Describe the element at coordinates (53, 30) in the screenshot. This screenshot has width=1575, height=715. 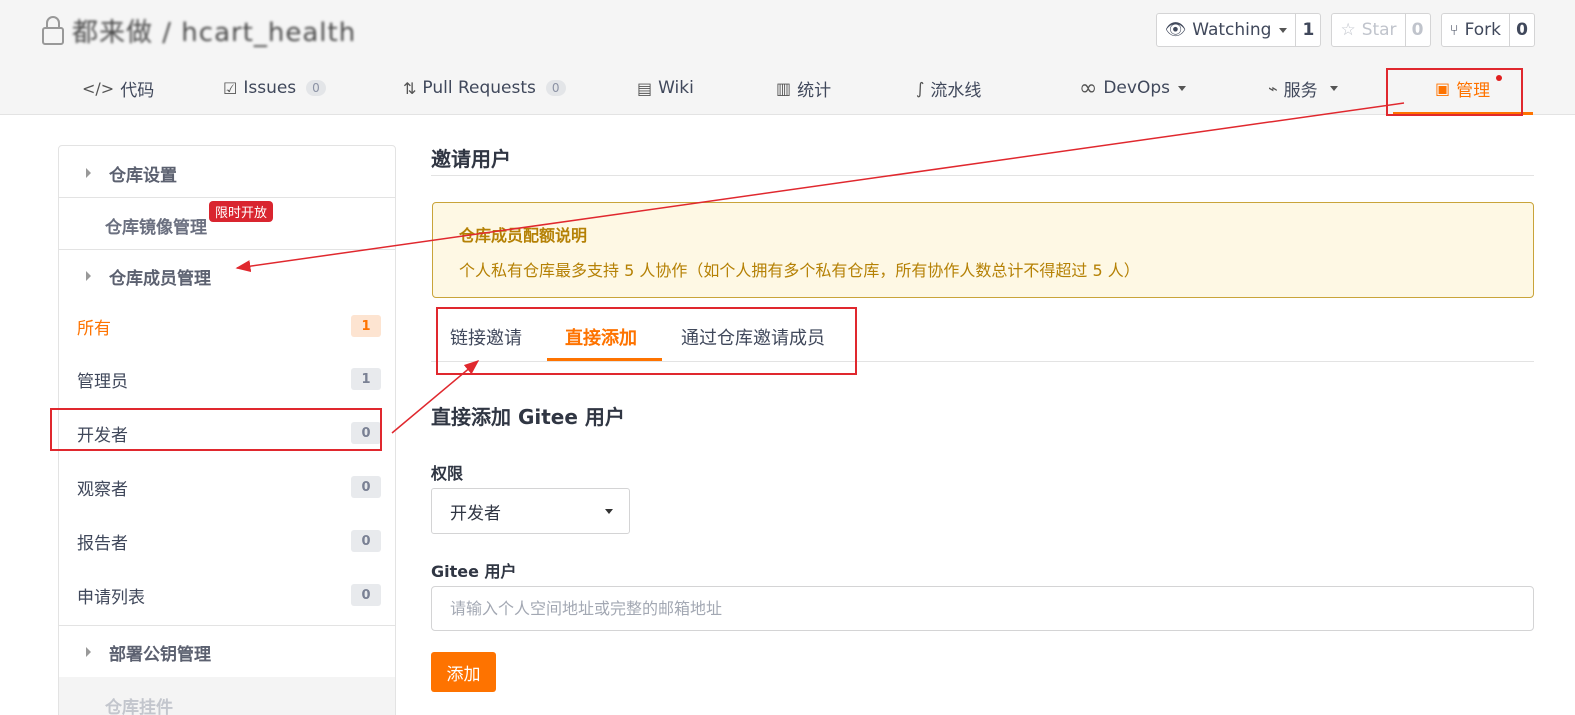
I see `lock-icon` at that location.